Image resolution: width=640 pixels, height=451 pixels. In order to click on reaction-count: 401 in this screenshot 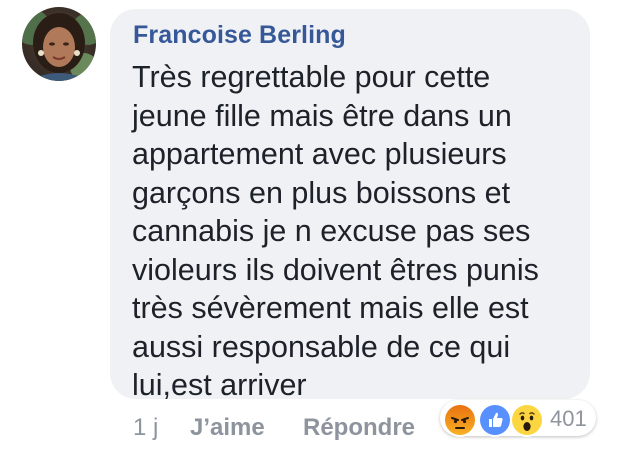, I will do `click(568, 418)`.